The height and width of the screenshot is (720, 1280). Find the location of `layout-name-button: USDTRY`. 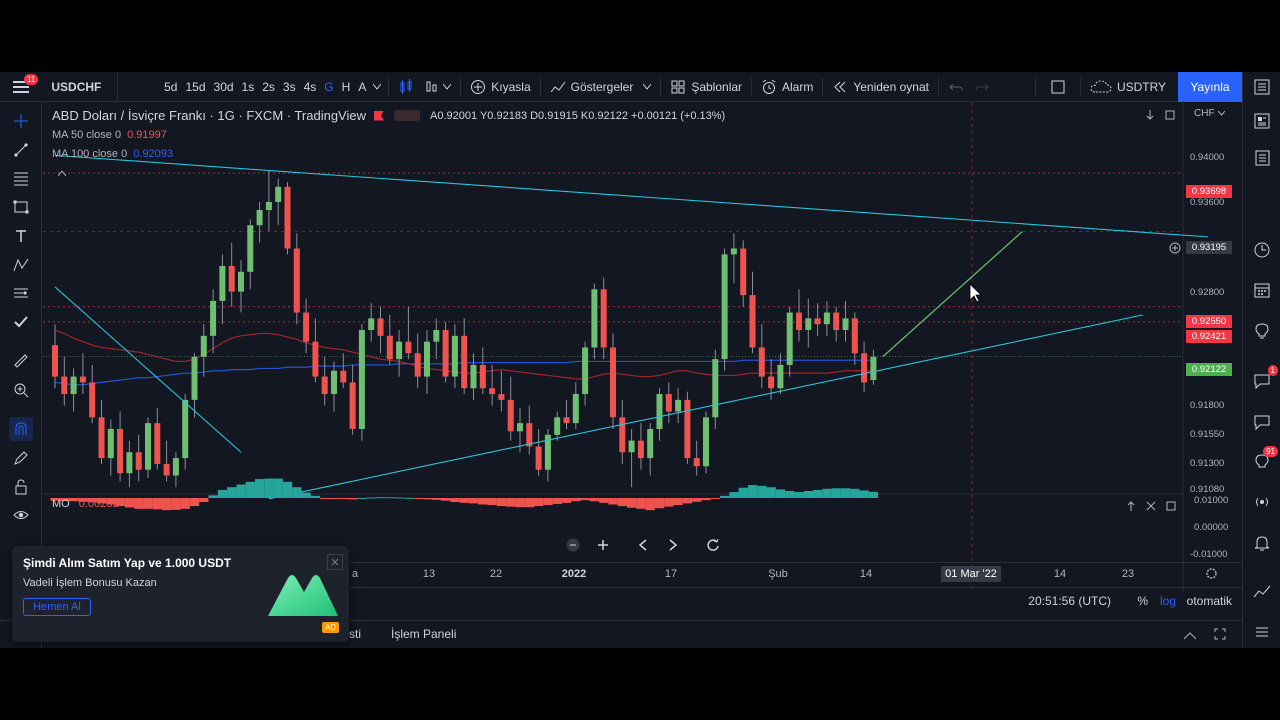

layout-name-button: USDTRY is located at coordinates (1138, 87).